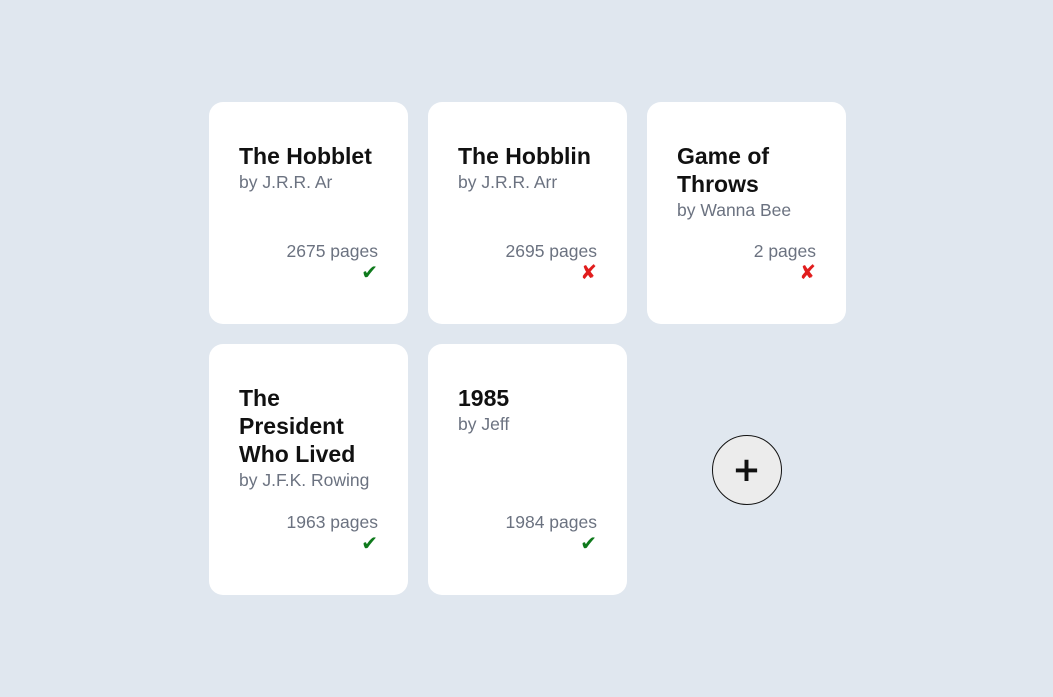  I want to click on book-author: by J.F.K. Rowing, so click(304, 480).